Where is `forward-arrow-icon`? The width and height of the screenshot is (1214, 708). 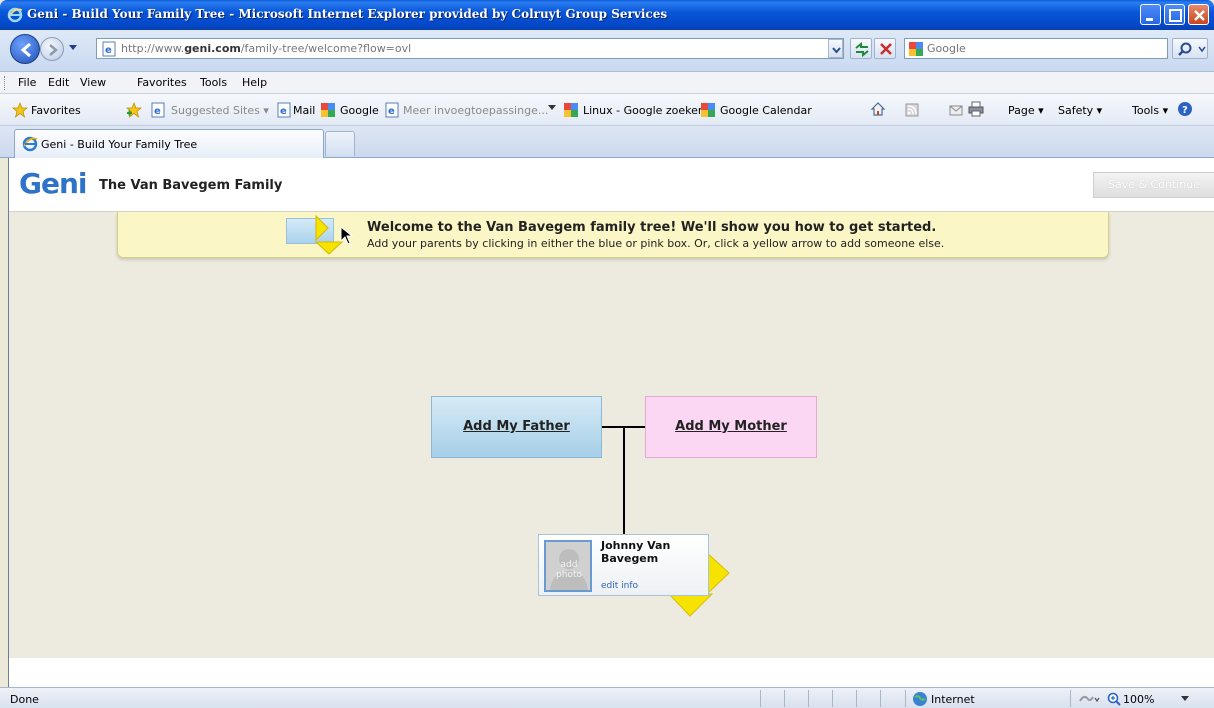 forward-arrow-icon is located at coordinates (53, 50).